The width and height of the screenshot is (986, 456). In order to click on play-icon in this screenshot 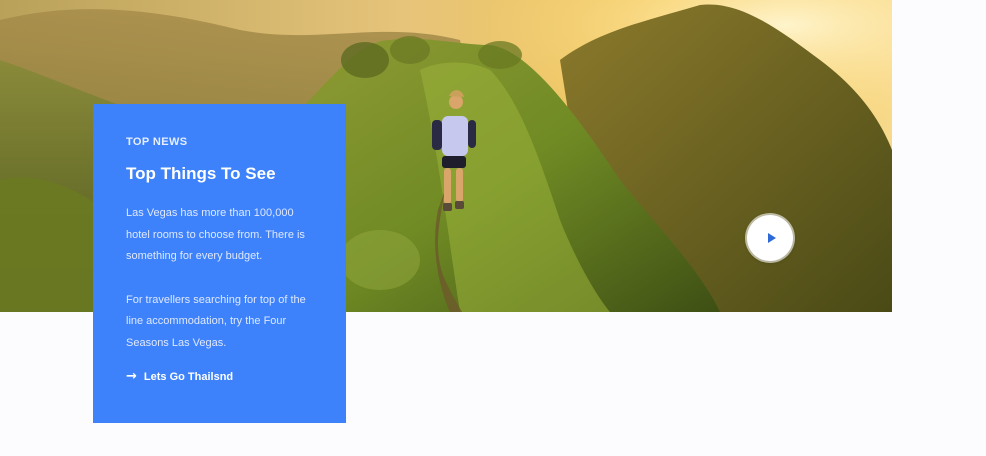, I will do `click(771, 238)`.